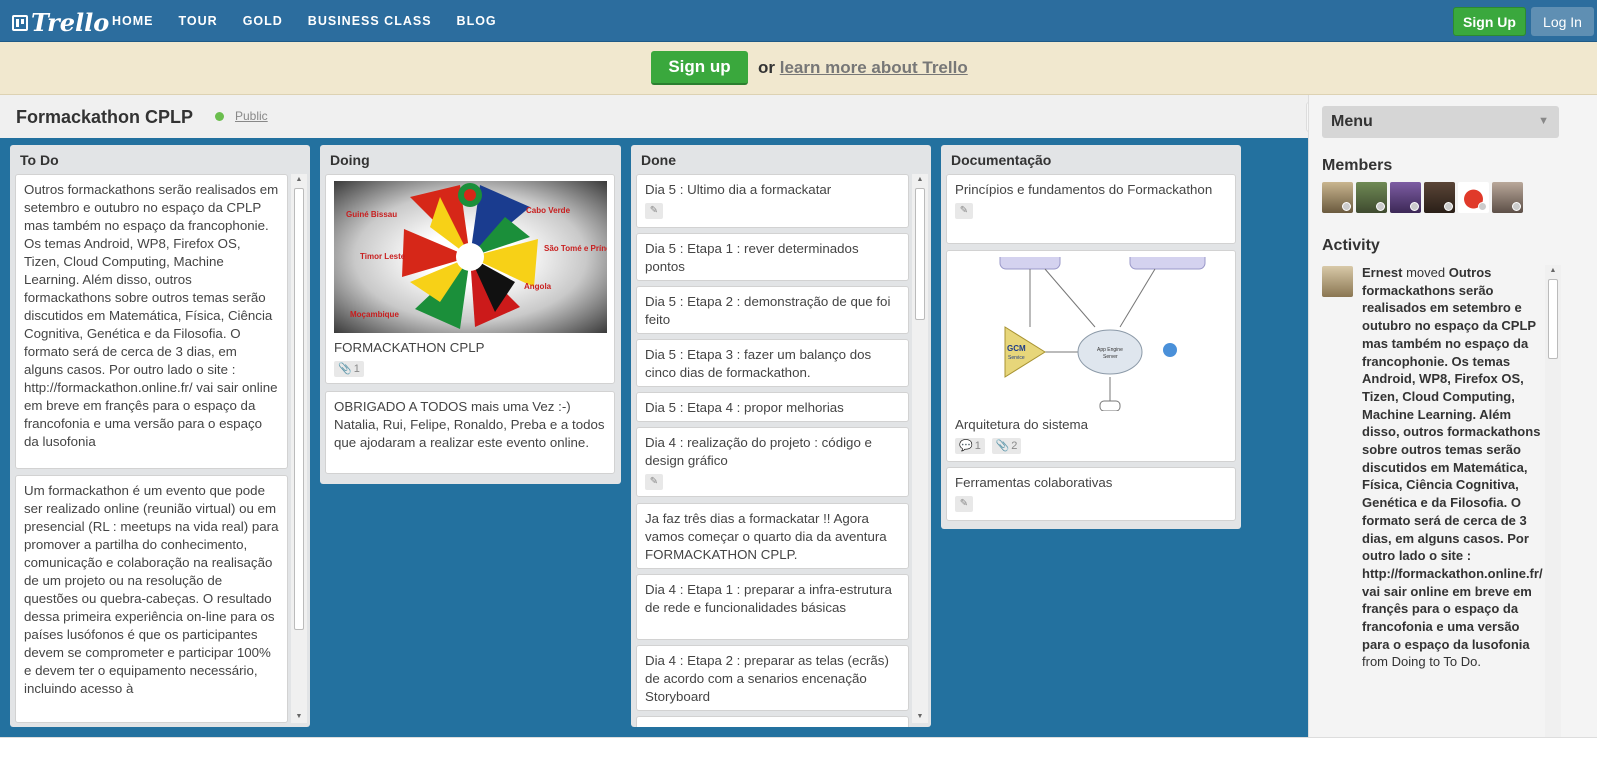 The image size is (1597, 757). What do you see at coordinates (699, 68) in the screenshot?
I see `banner-signup-button: Sign up` at bounding box center [699, 68].